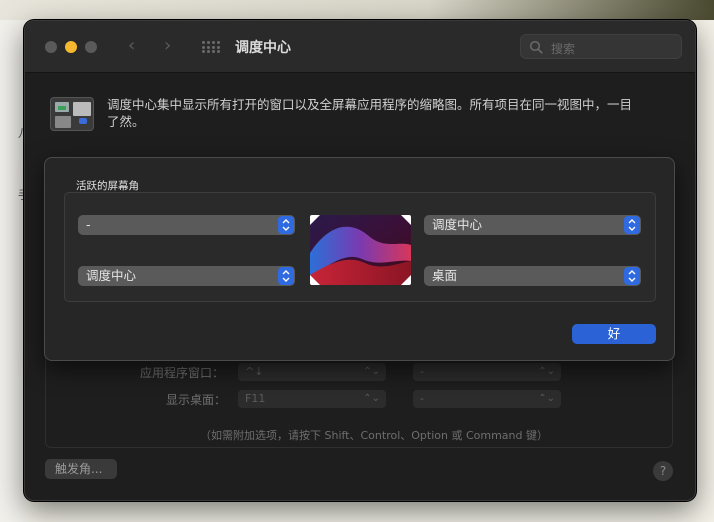  Describe the element at coordinates (457, 224) in the screenshot. I see `top-right-corner-value: 调度中心` at that location.